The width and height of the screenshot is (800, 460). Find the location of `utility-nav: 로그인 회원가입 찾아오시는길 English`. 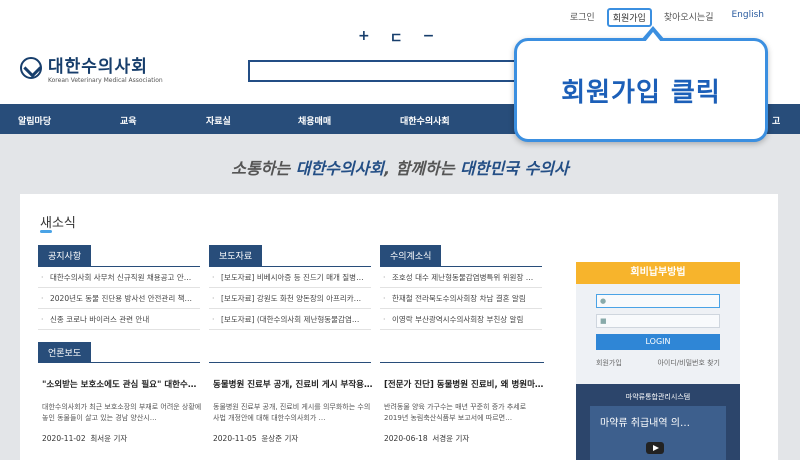

utility-nav: 로그인 회원가입 찾아오시는길 English is located at coordinates (664, 17).